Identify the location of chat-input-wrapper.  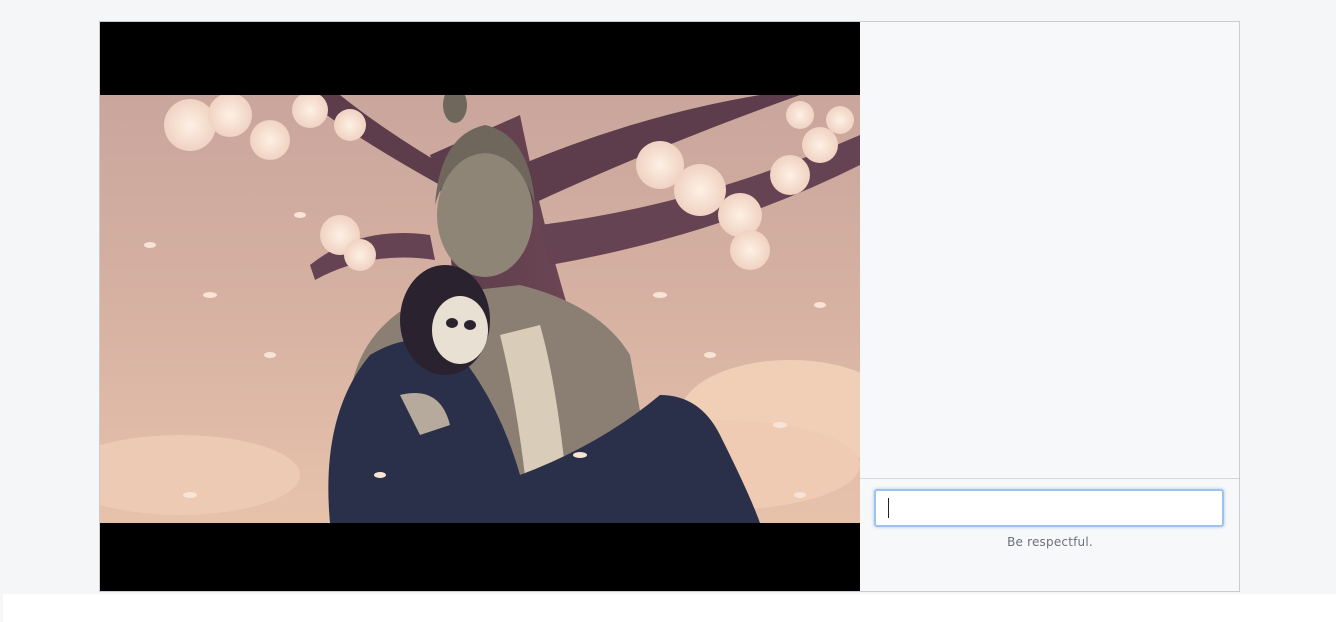
(1050, 509).